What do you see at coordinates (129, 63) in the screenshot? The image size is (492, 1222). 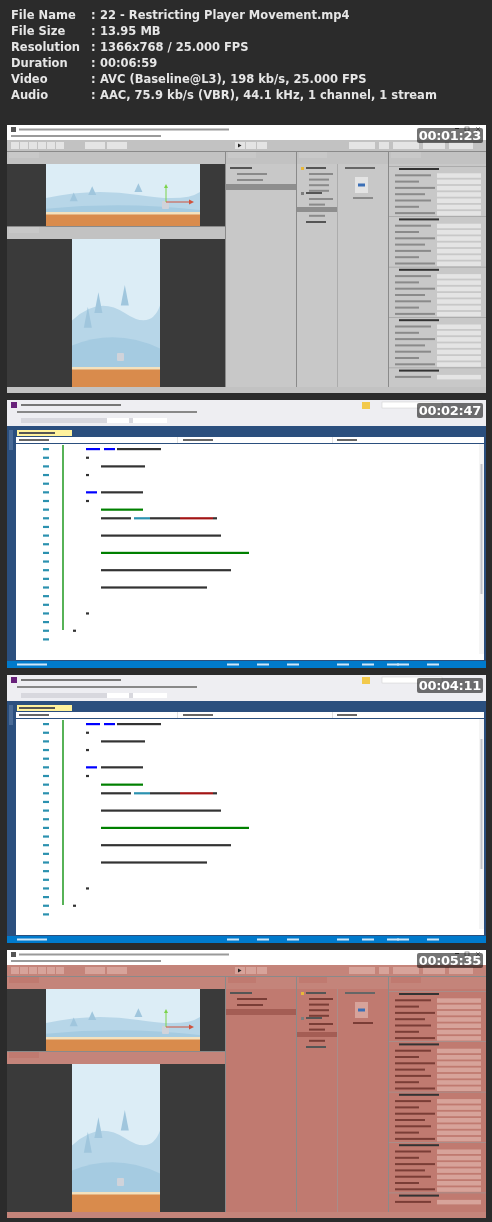 I see `info-value: 00:06:59` at bounding box center [129, 63].